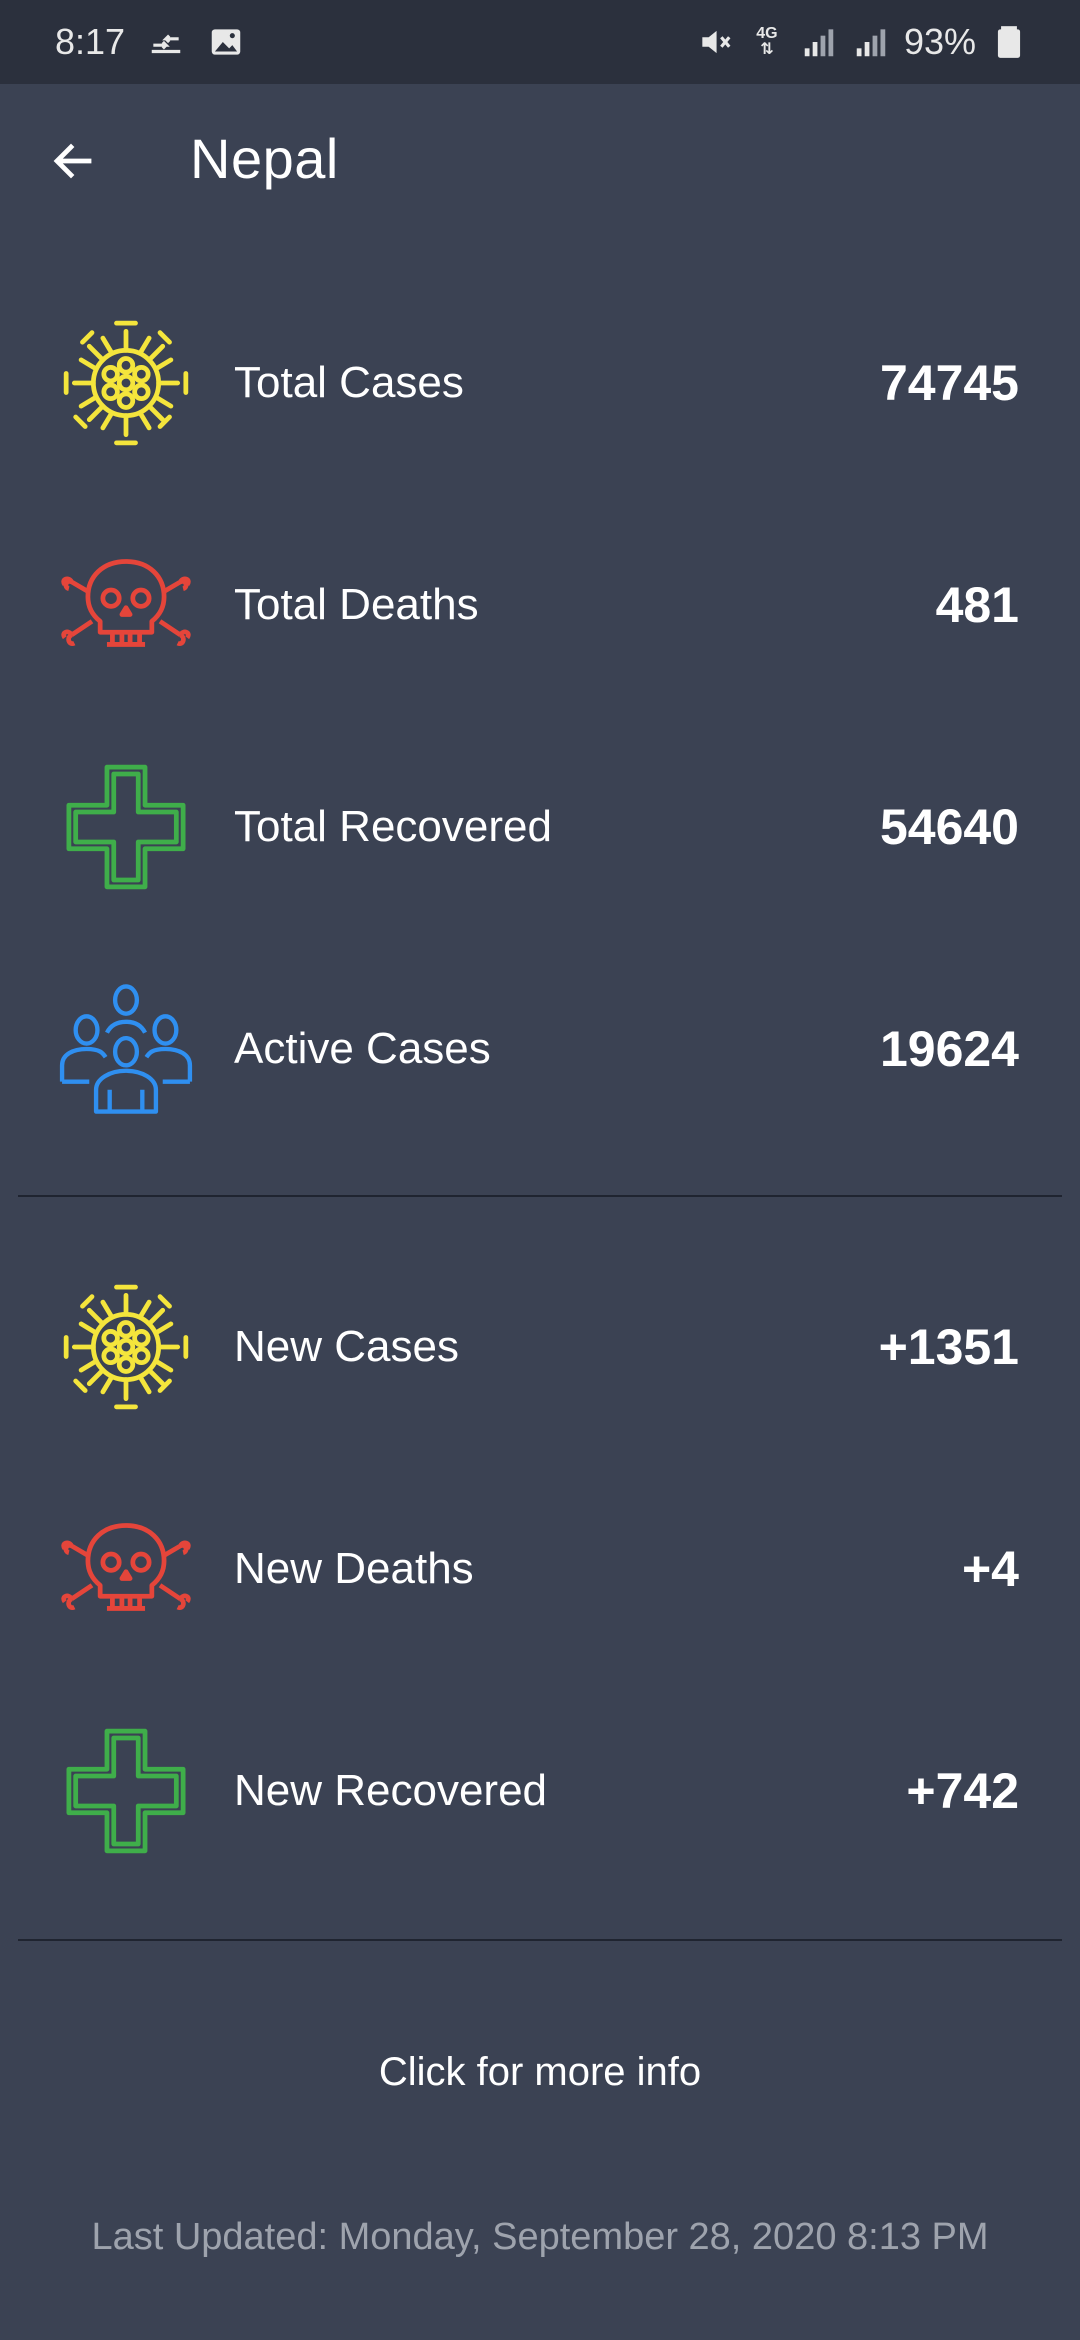 The width and height of the screenshot is (1080, 2340). Describe the element at coordinates (949, 1049) in the screenshot. I see `stat-value: 19624` at that location.